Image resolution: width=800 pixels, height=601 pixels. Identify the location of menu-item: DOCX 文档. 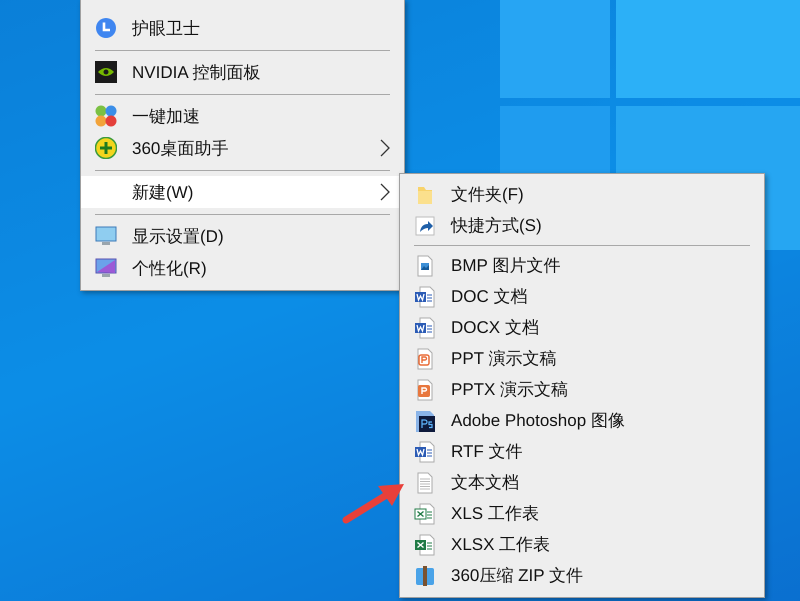
(582, 327).